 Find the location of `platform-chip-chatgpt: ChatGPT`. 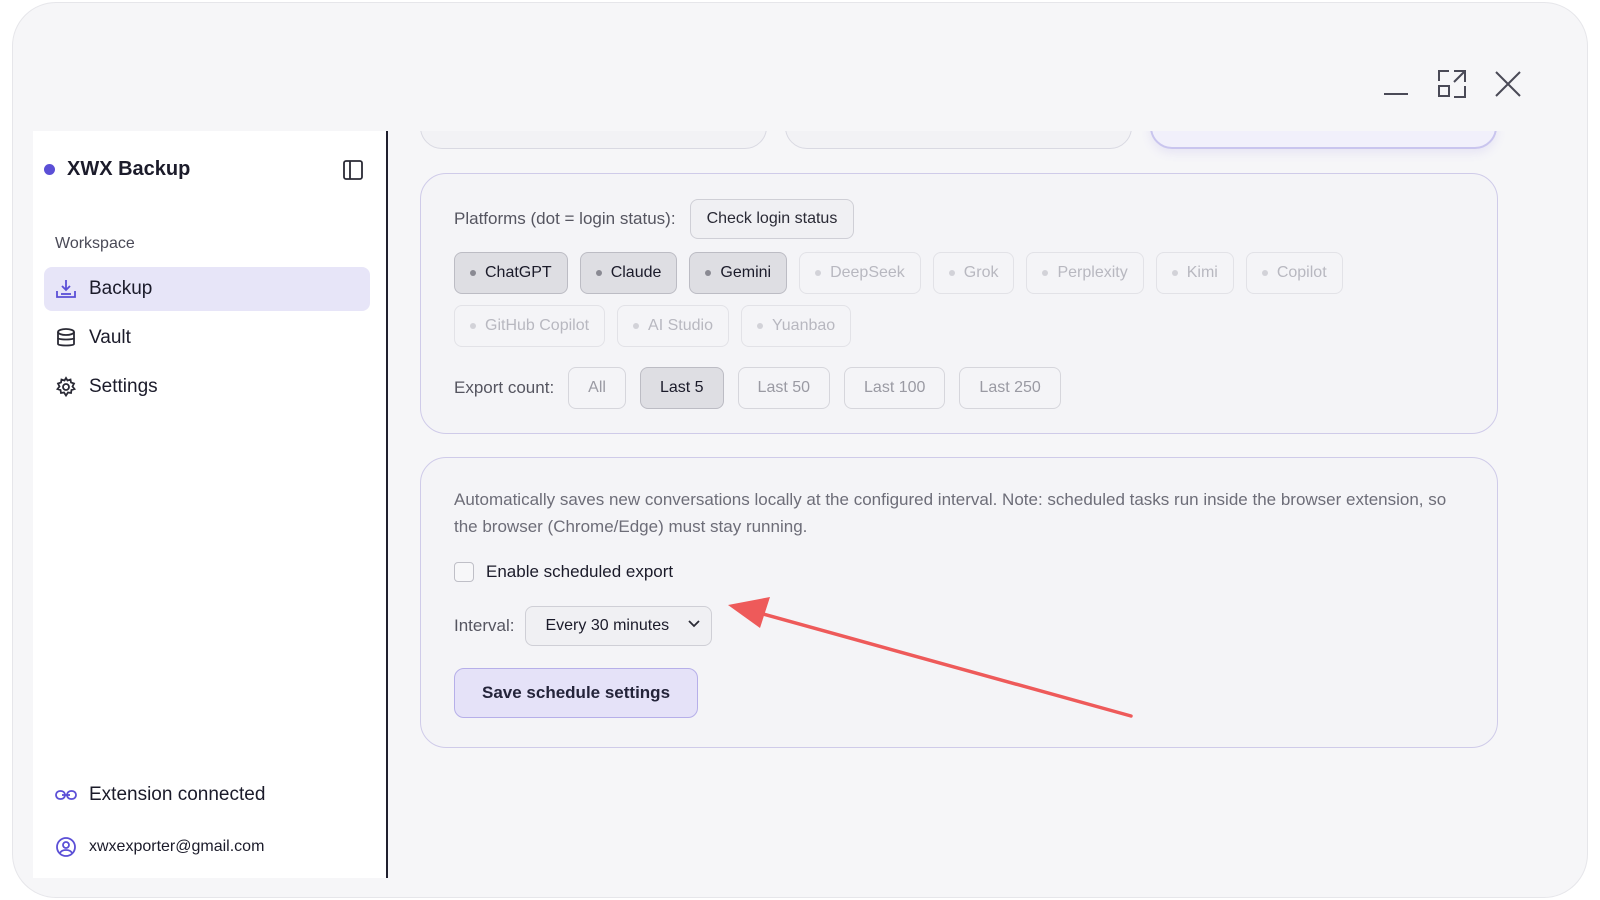

platform-chip-chatgpt: ChatGPT is located at coordinates (511, 273).